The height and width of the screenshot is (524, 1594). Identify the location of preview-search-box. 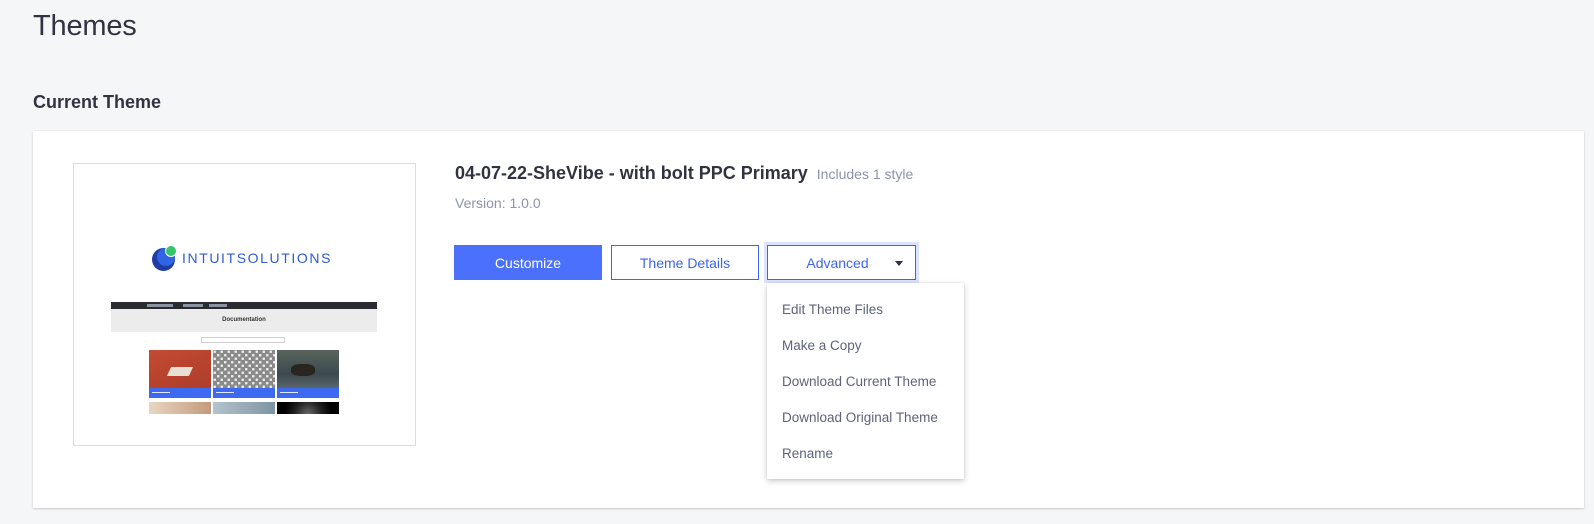
(243, 340).